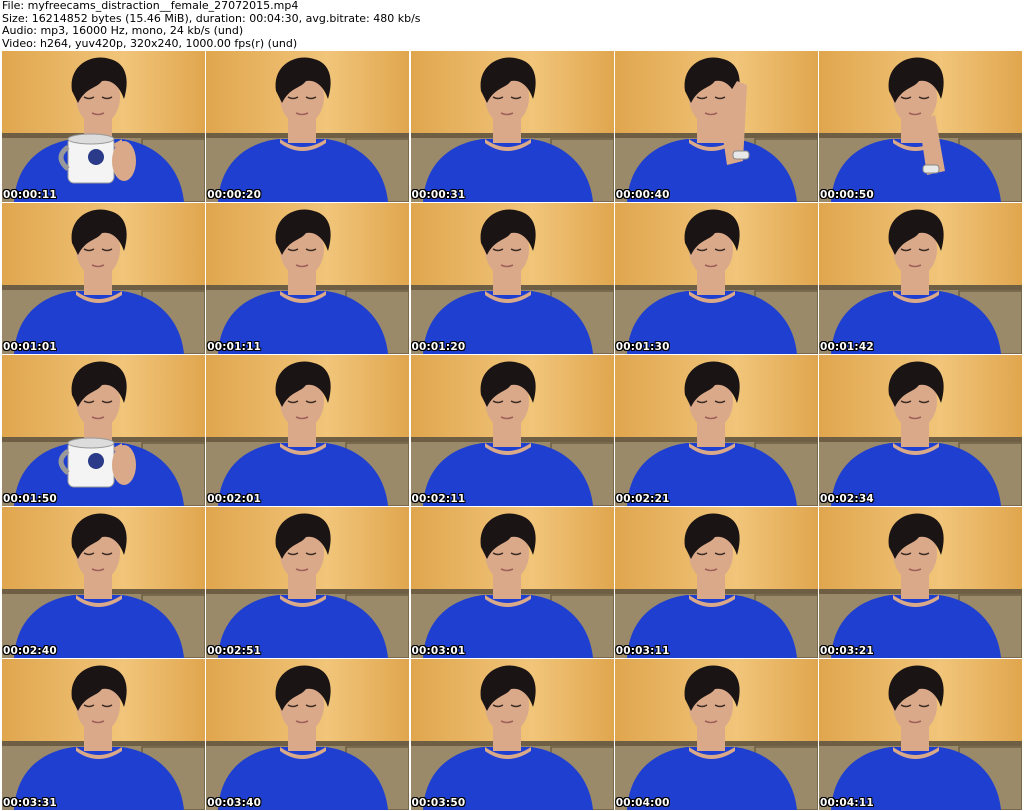 The image size is (1024, 811). I want to click on thumbnail-timestamp: 00:00:20, so click(234, 195).